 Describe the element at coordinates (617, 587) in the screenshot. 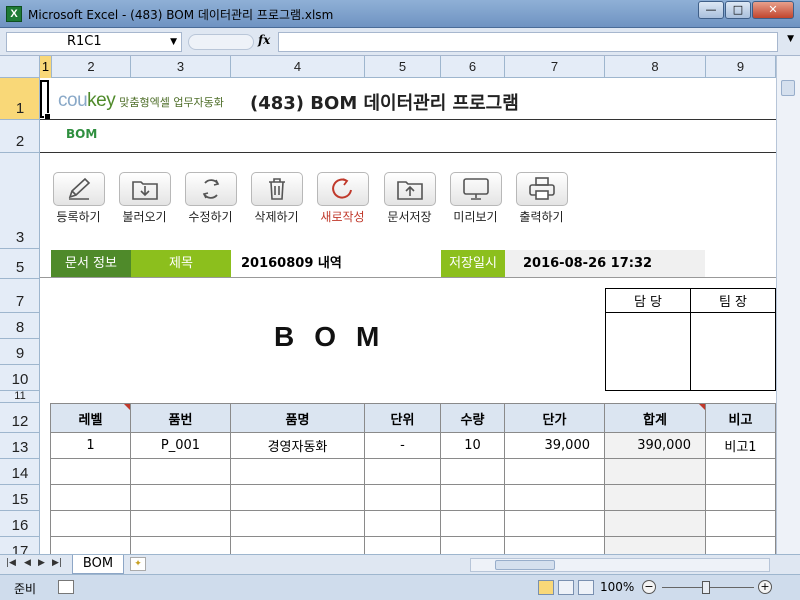

I see `zoom-level: 100%` at that location.